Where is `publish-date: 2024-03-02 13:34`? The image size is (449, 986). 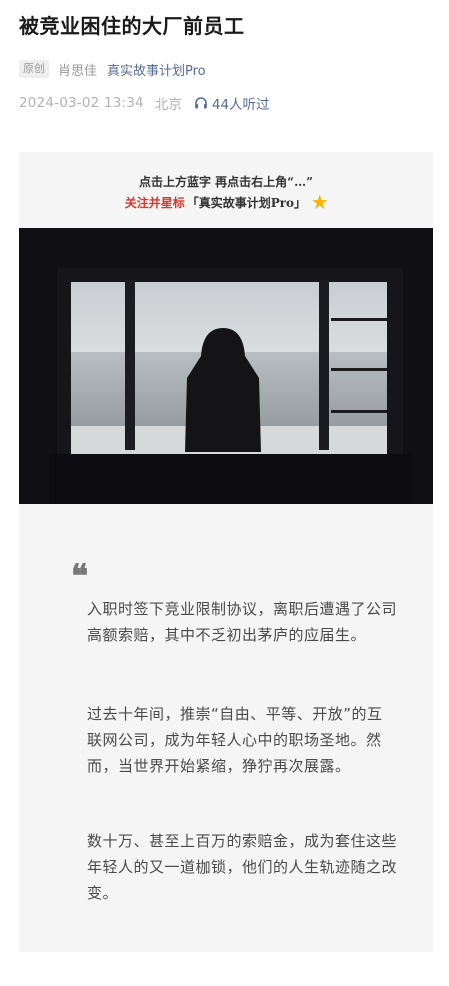
publish-date: 2024-03-02 13:34 is located at coordinates (81, 103).